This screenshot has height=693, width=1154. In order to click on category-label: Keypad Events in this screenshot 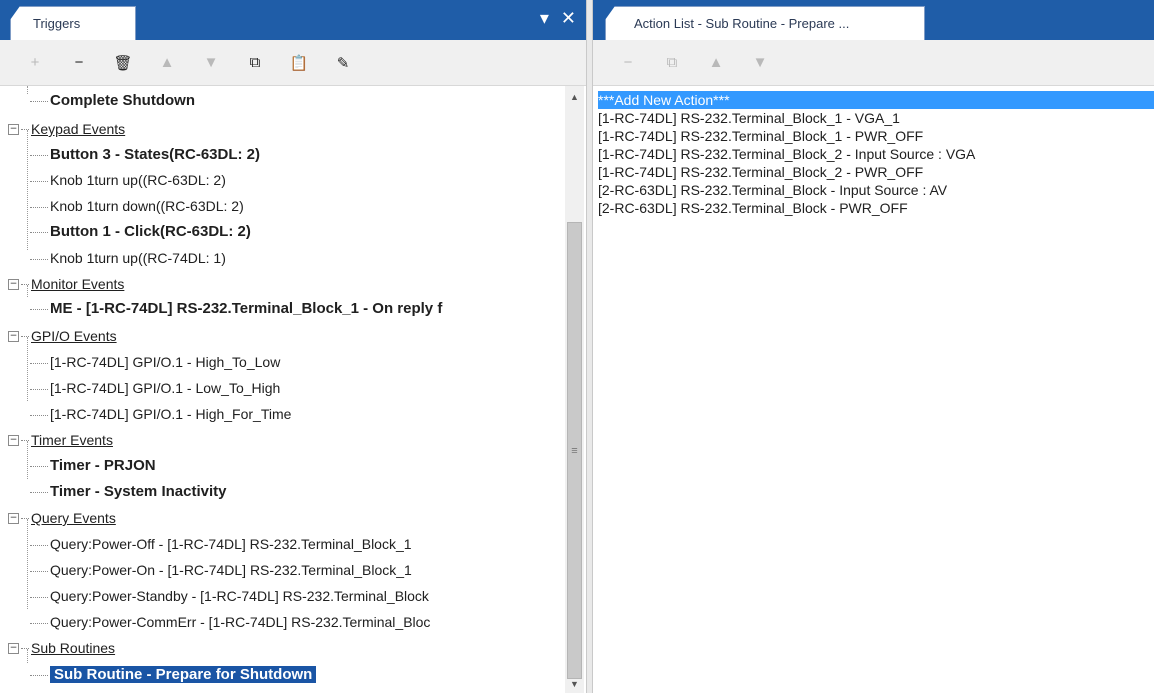, I will do `click(78, 129)`.